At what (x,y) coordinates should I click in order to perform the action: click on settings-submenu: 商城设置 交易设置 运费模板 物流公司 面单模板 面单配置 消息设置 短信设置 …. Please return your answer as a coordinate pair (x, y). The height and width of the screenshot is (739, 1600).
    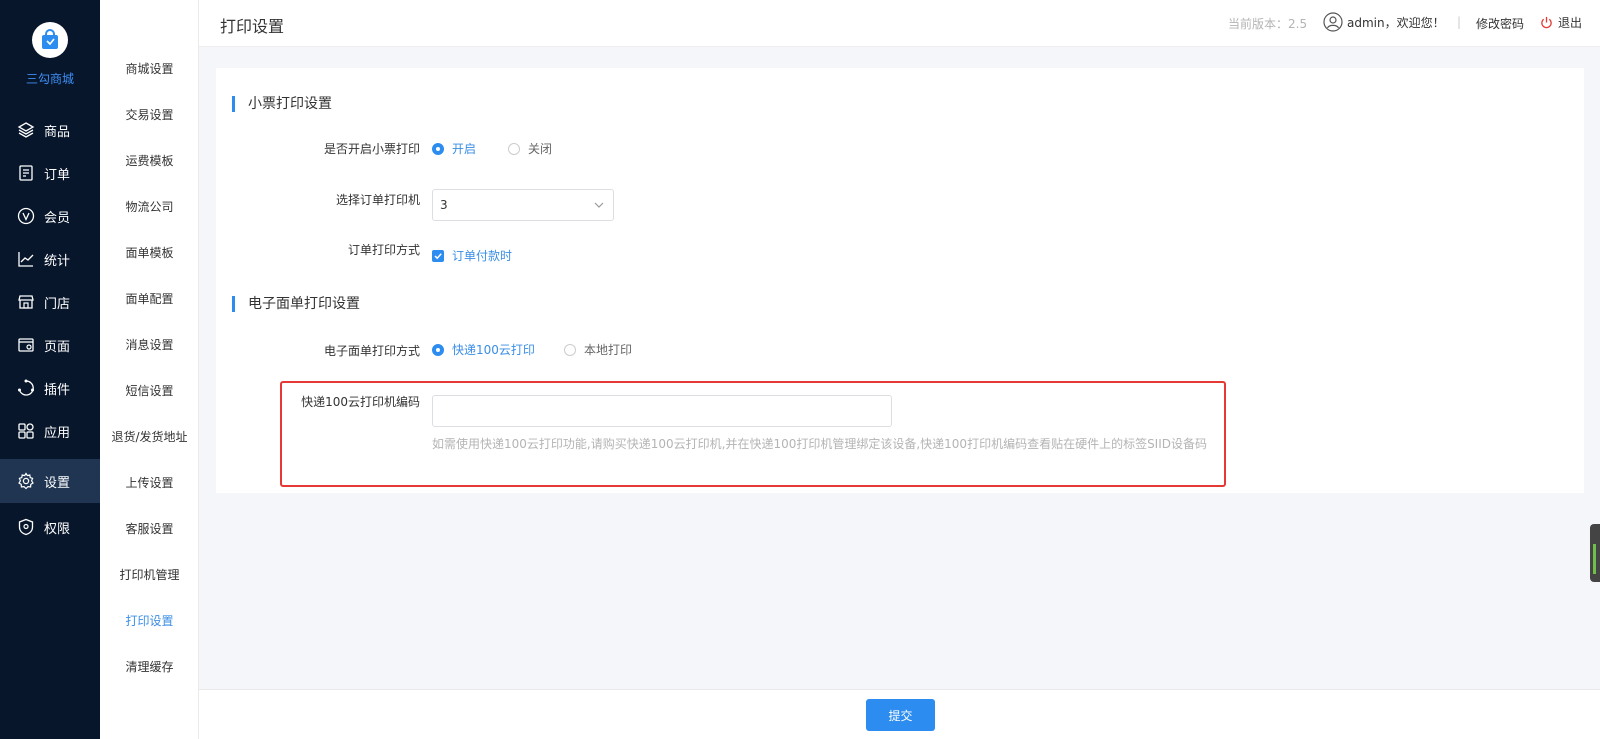
    Looking at the image, I should click on (149, 369).